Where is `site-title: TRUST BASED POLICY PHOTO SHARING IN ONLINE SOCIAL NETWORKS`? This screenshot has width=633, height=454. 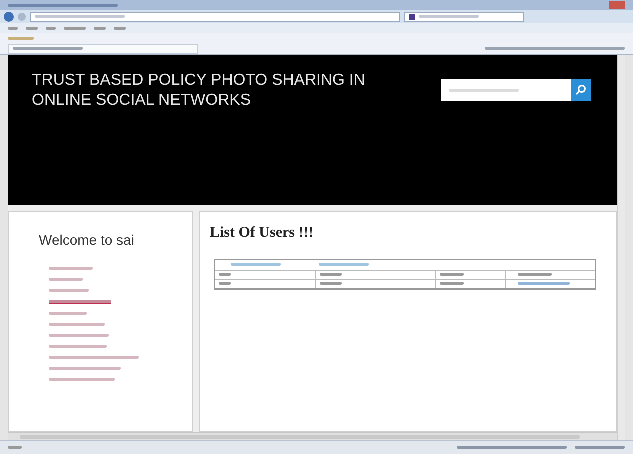
site-title: TRUST BASED POLICY PHOTO SHARING IN ONLINE SOCIAL NETWORKS is located at coordinates (199, 91).